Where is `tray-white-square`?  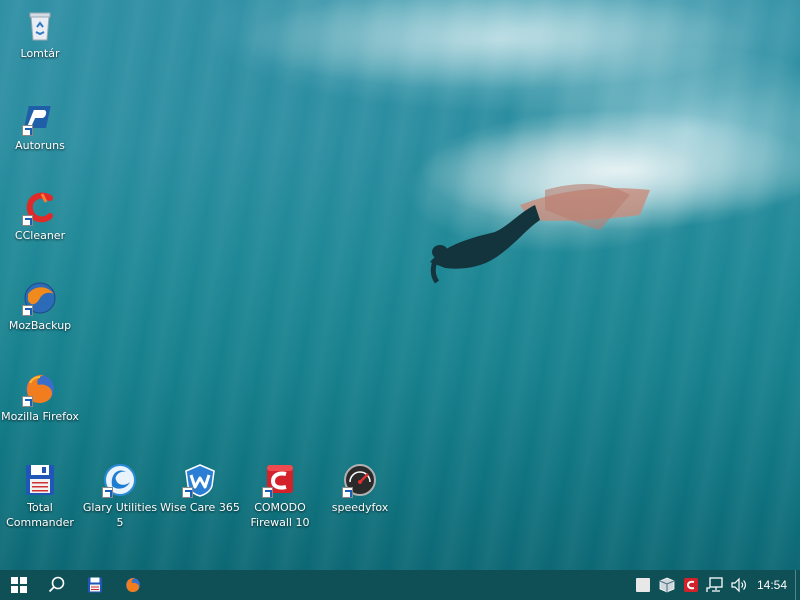
tray-white-square is located at coordinates (643, 585).